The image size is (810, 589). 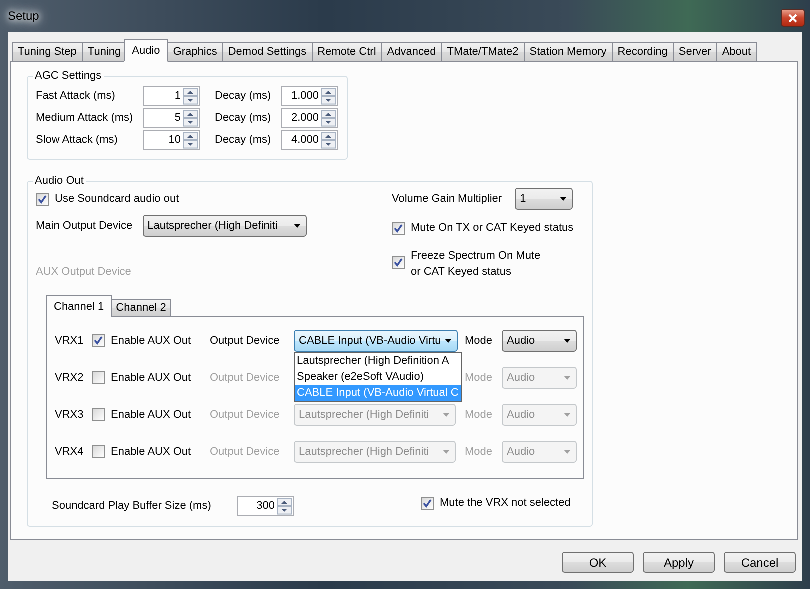 I want to click on checkbox-label: Freeze Spectrum On Mute or CAT Keyed status, so click(x=476, y=264).